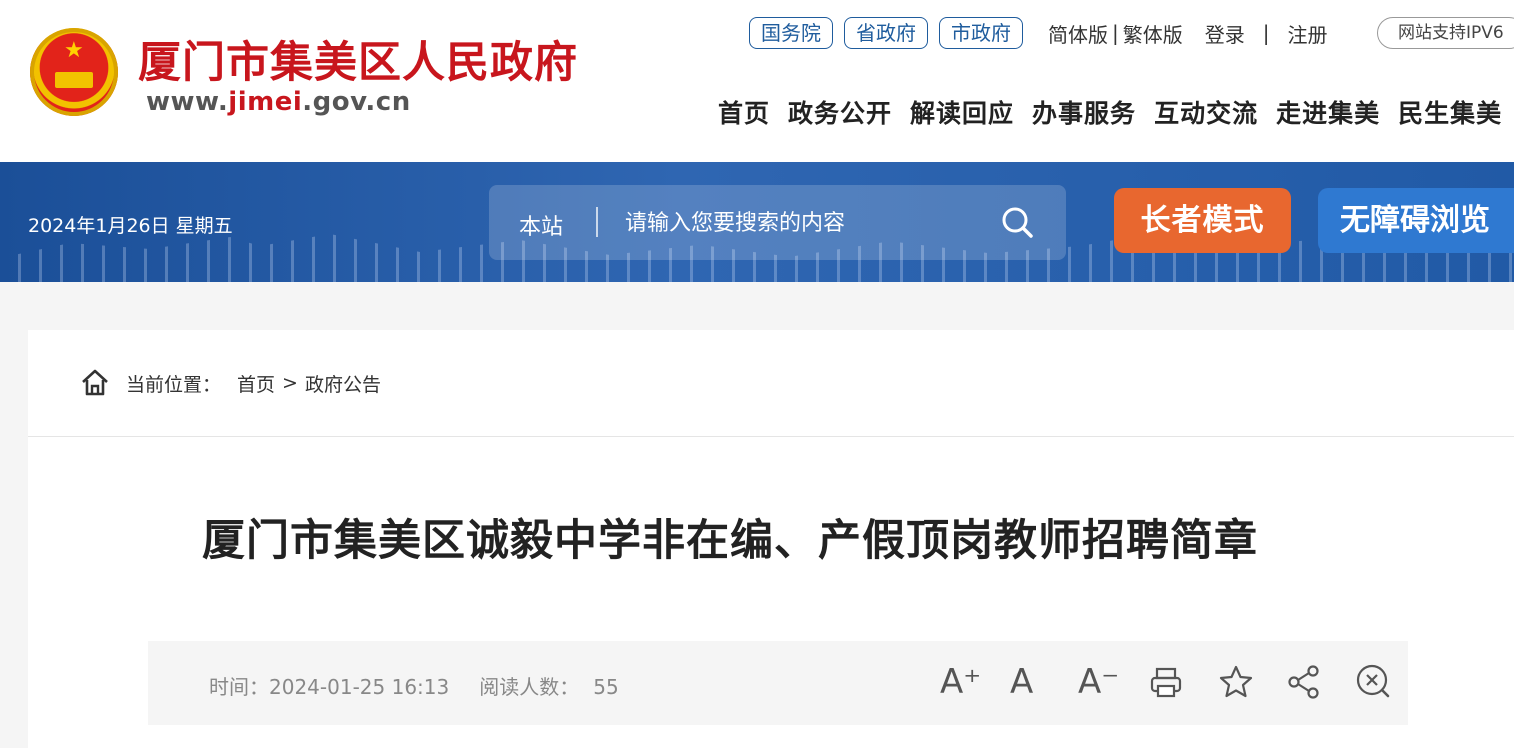 This screenshot has width=1514, height=748. I want to click on nav-home: 首页, so click(744, 112).